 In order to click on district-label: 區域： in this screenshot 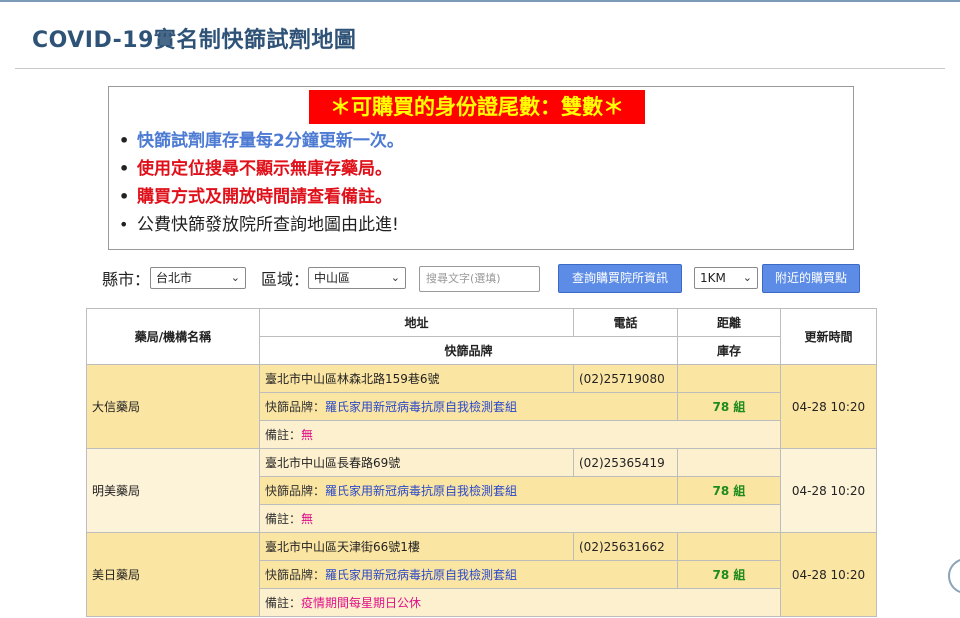, I will do `click(285, 279)`.